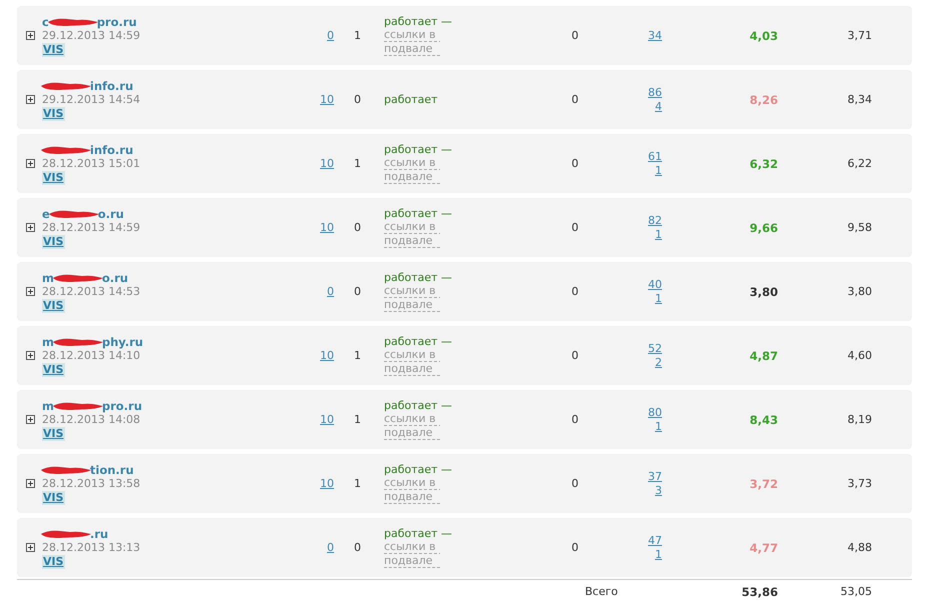  I want to click on links-count-link: 52, so click(655, 349).